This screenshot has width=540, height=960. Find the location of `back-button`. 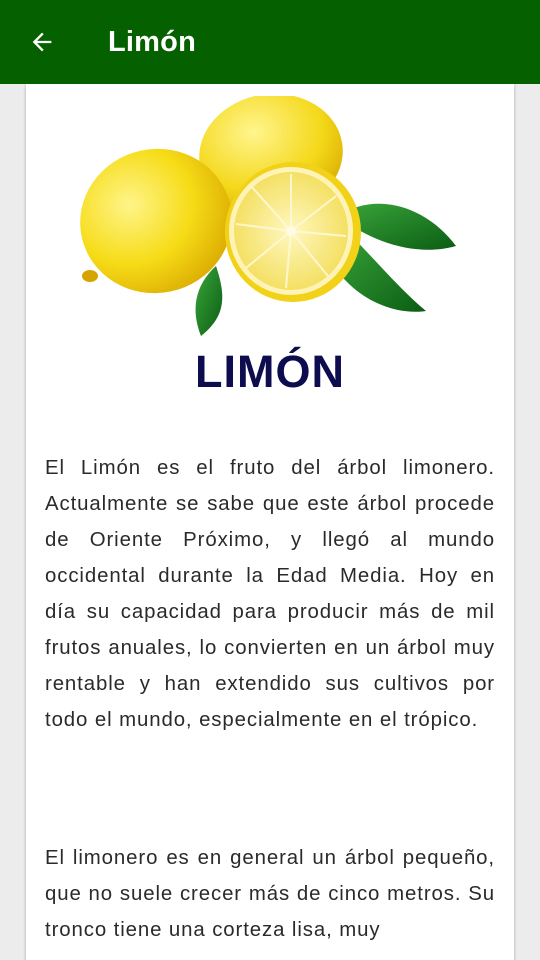

back-button is located at coordinates (42, 42).